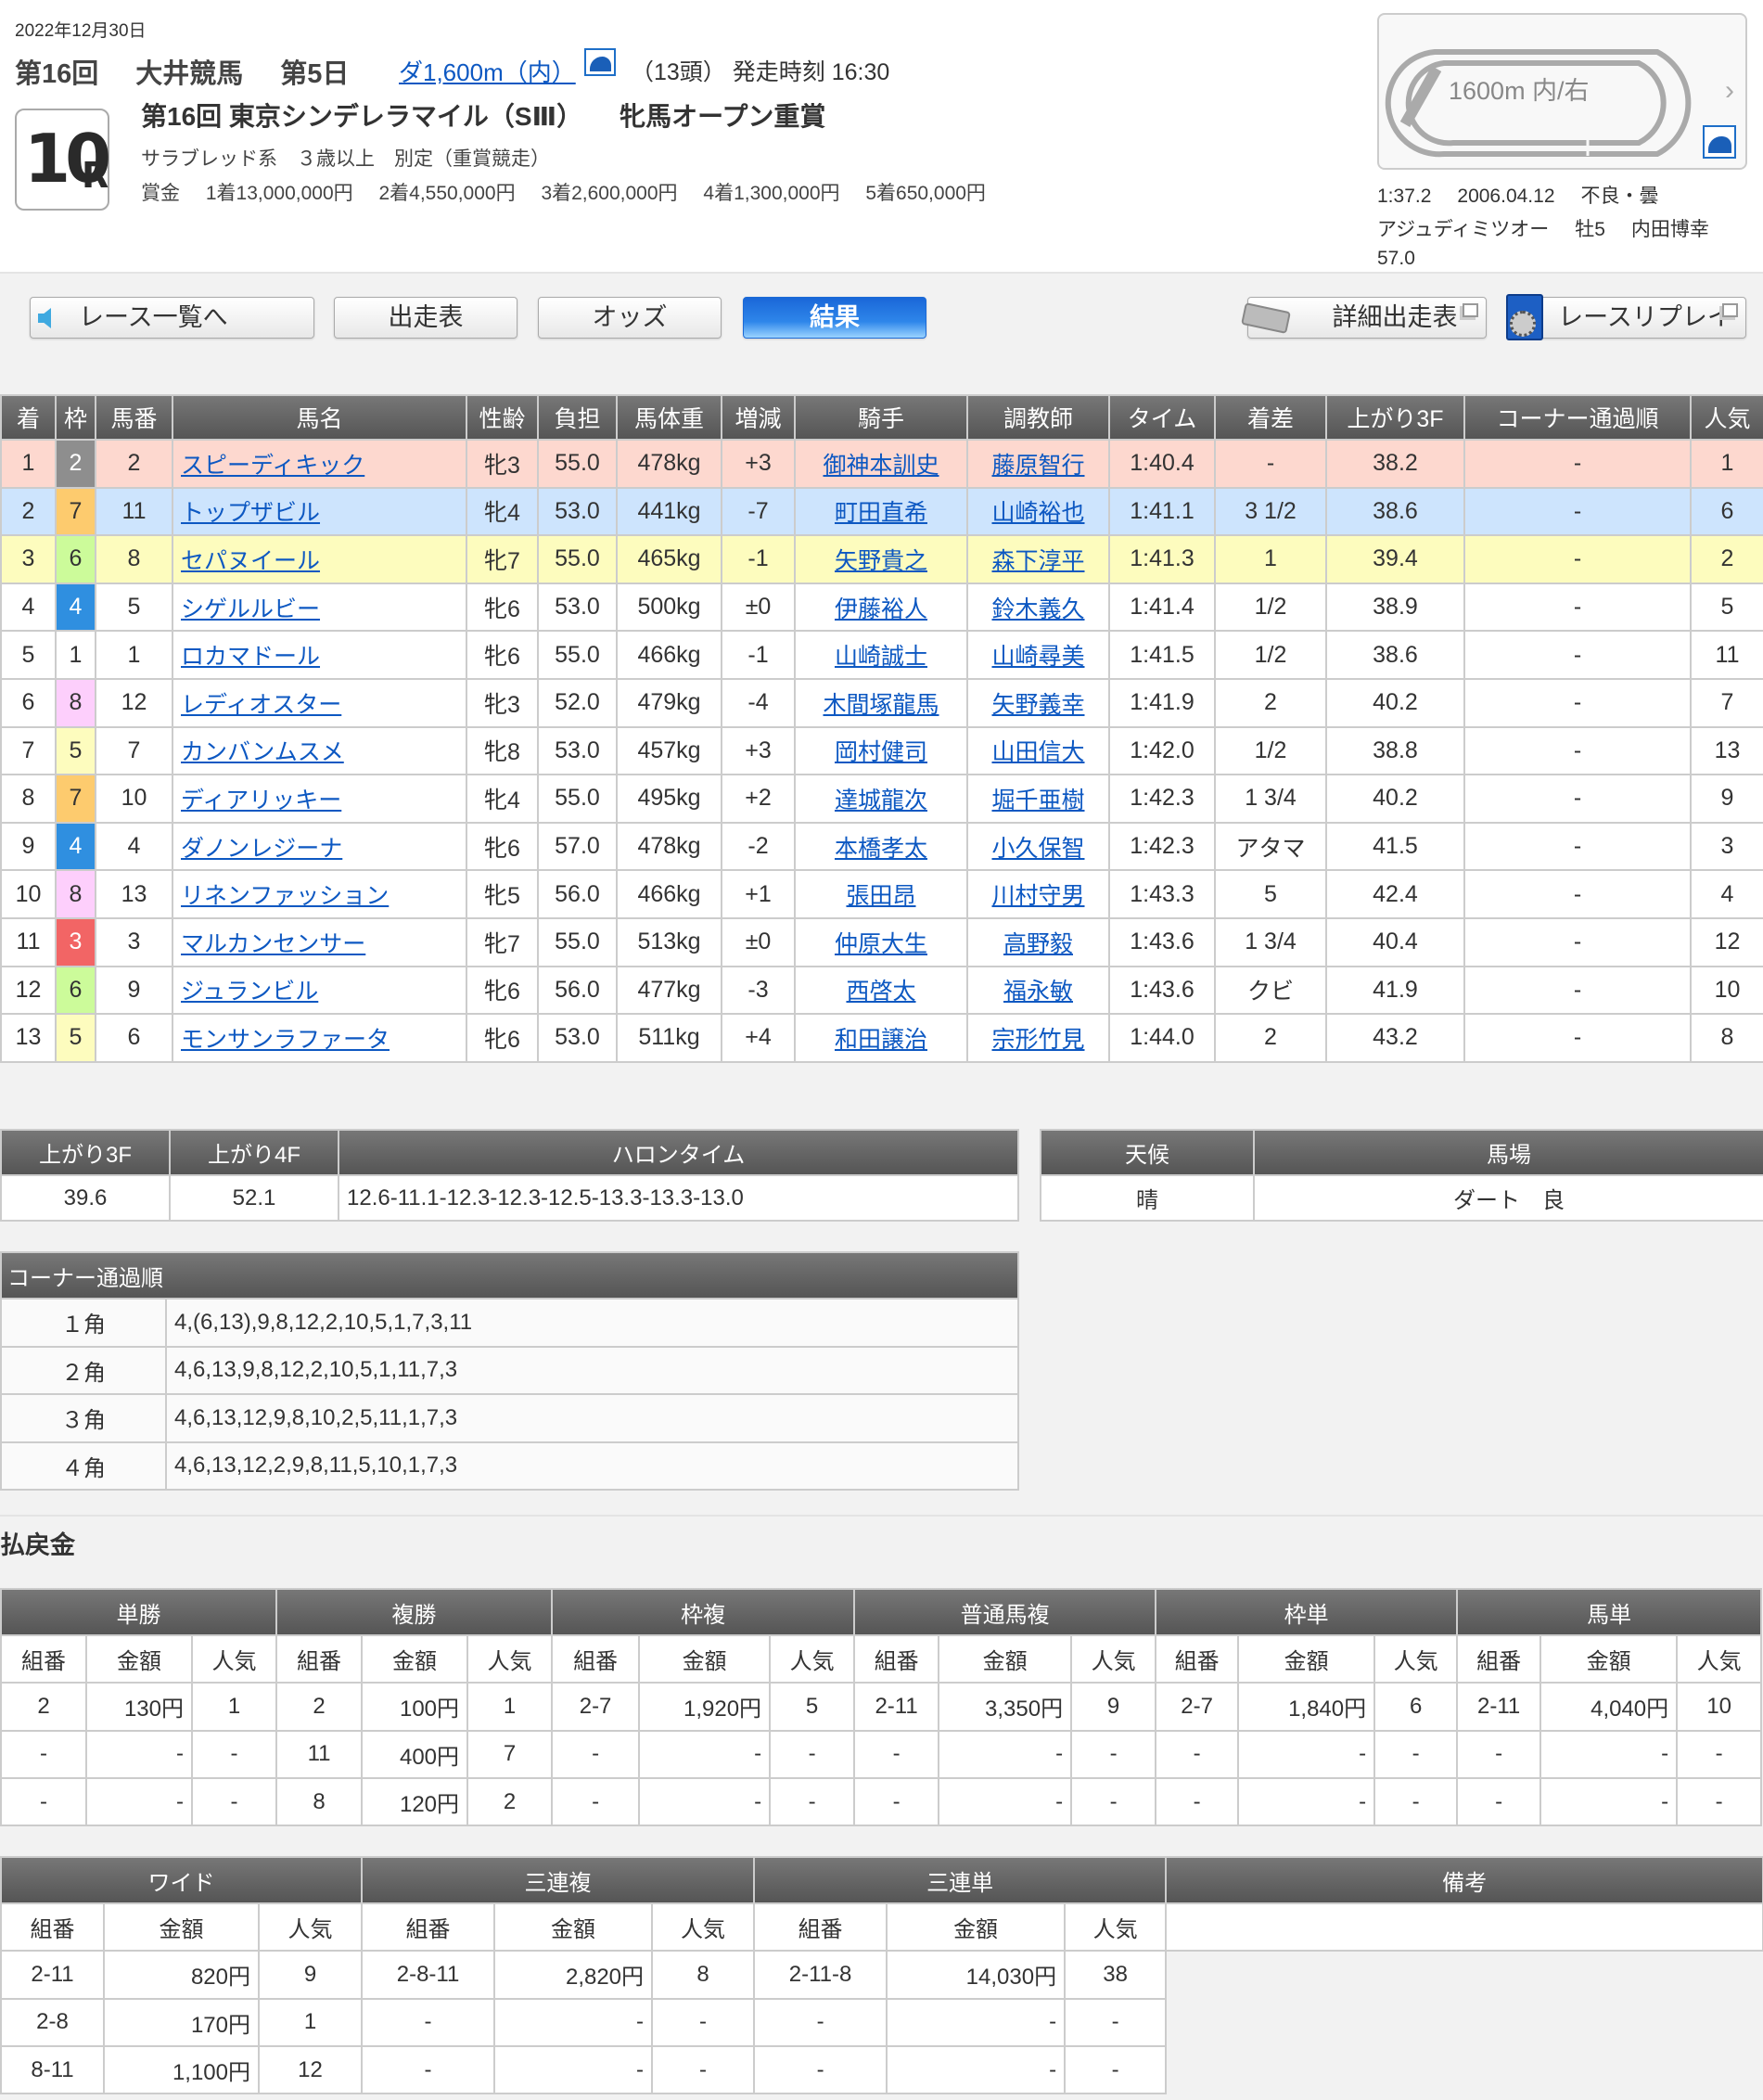  I want to click on cell-margin: クビ, so click(1270, 990).